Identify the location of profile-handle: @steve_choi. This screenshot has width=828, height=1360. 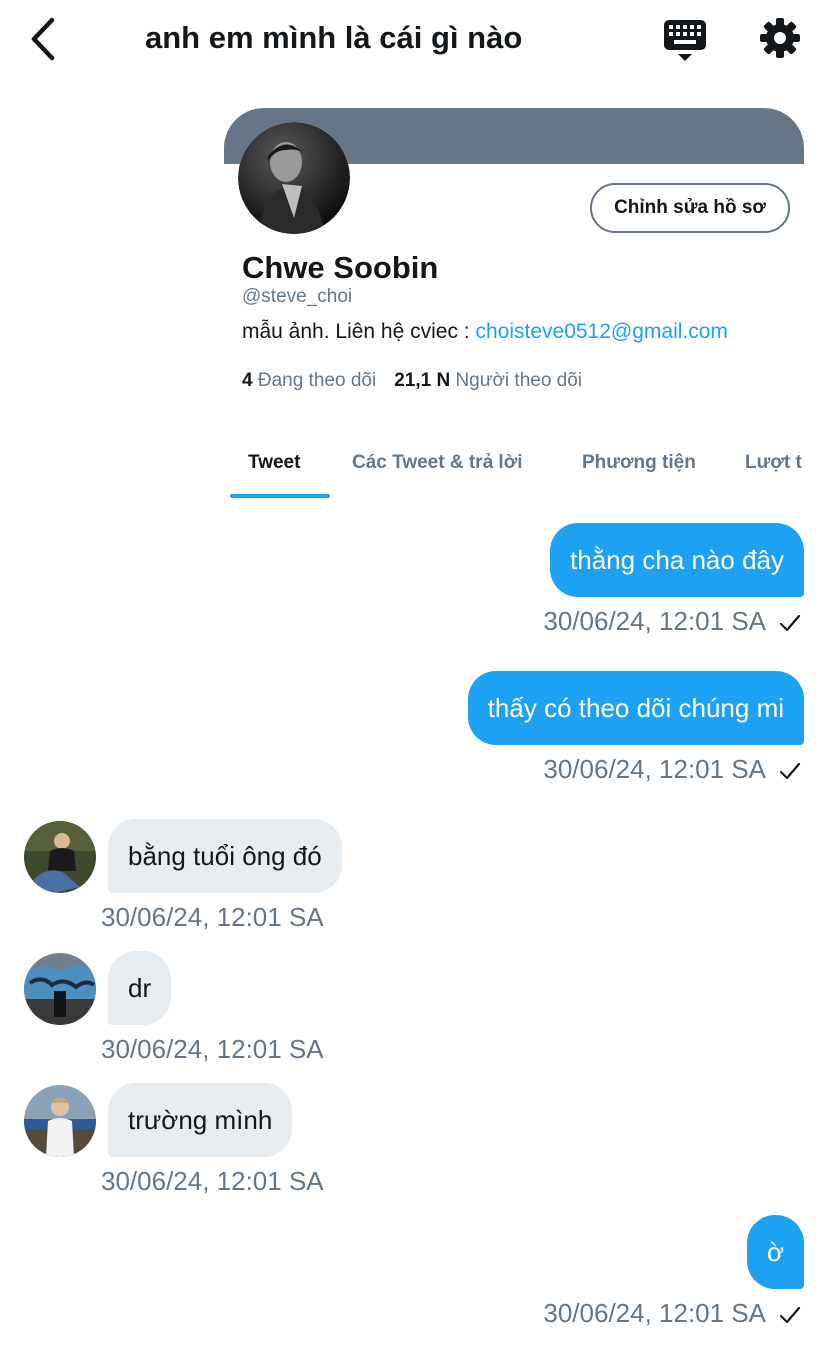
(297, 296).